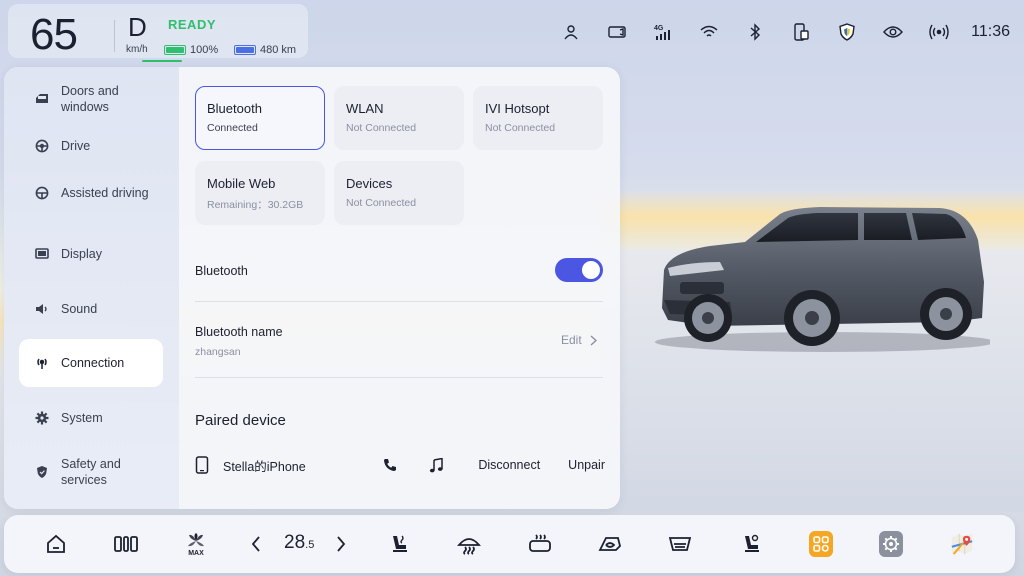 This screenshot has width=1024, height=576. I want to click on steering-wheel-icon, so click(42, 146).